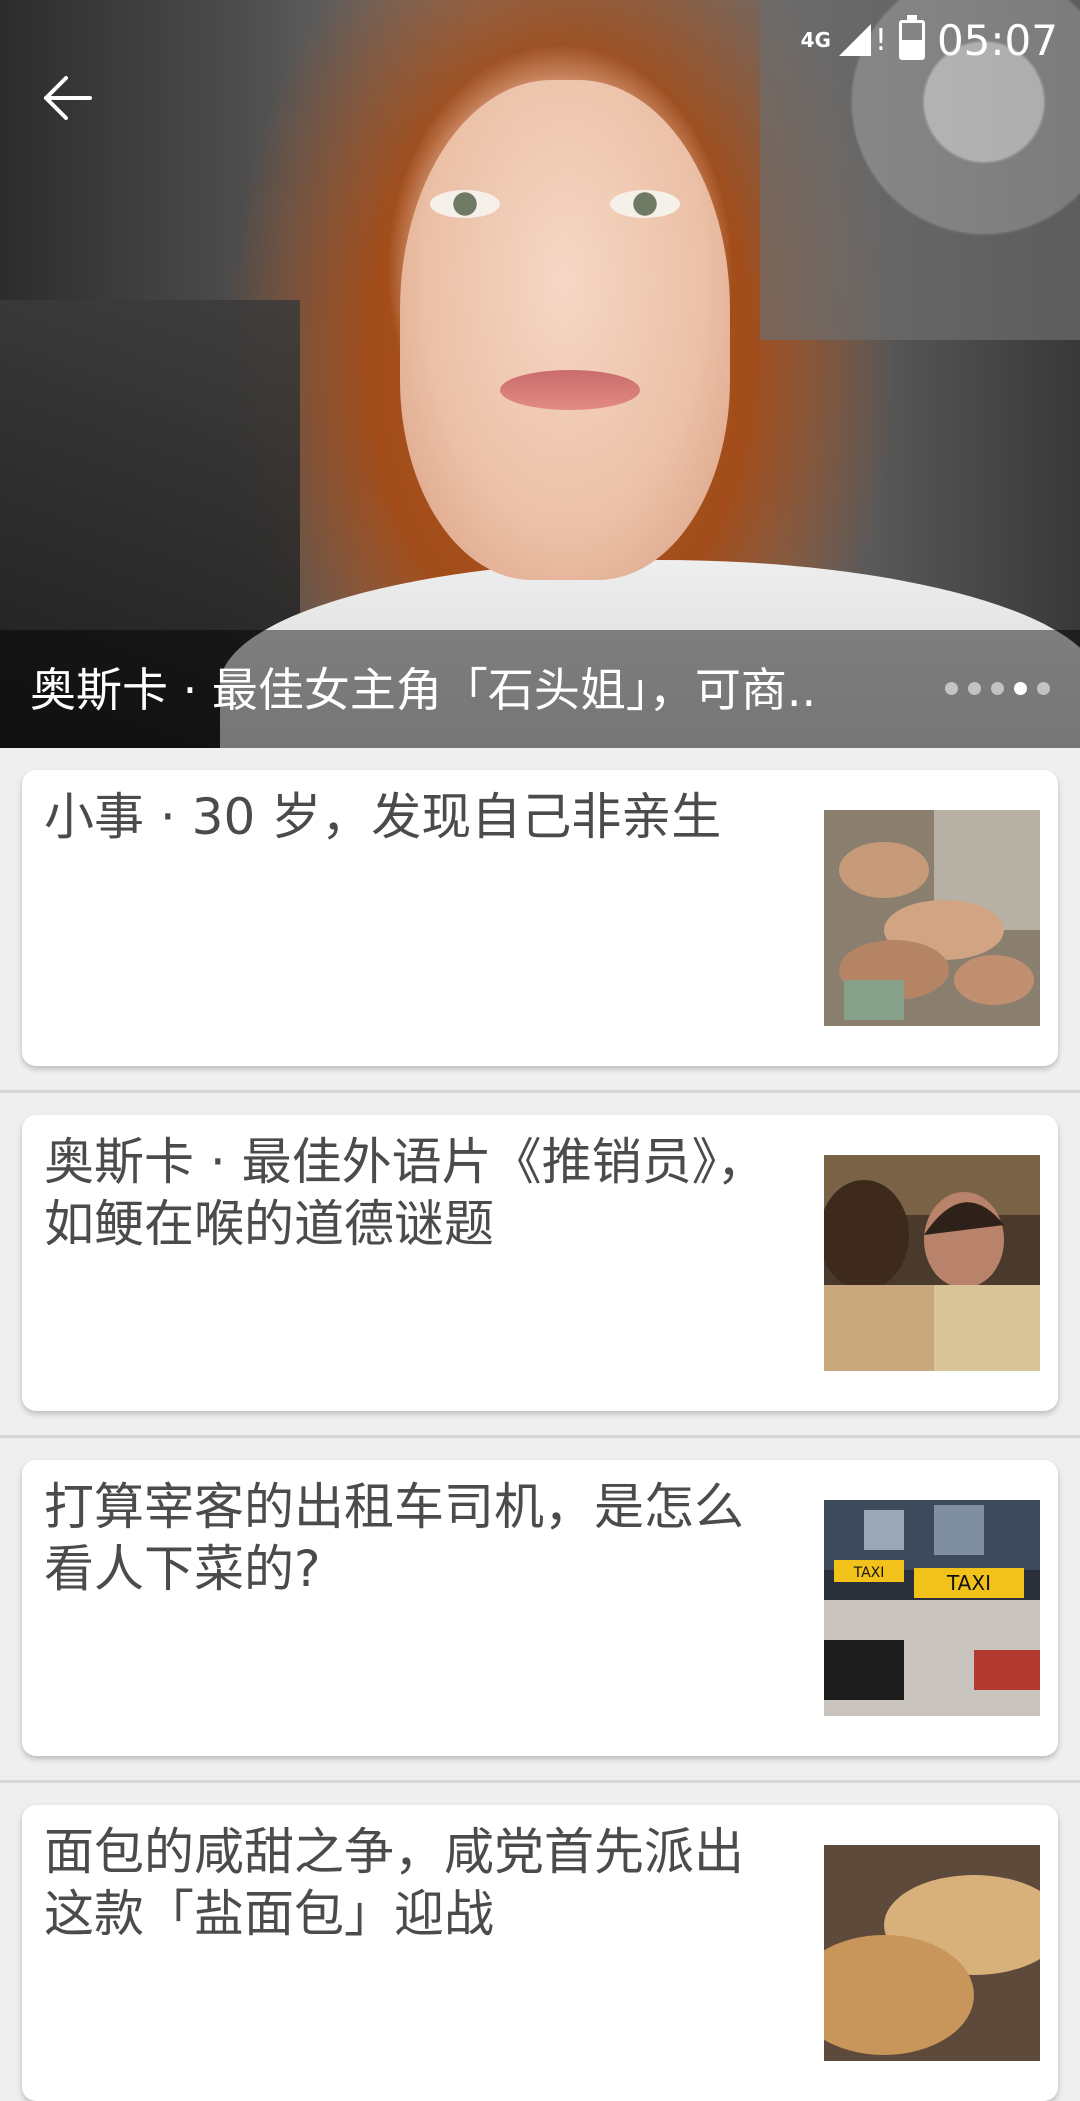 The width and height of the screenshot is (1080, 2101). What do you see at coordinates (645, 204) in the screenshot?
I see `hero-eye-right` at bounding box center [645, 204].